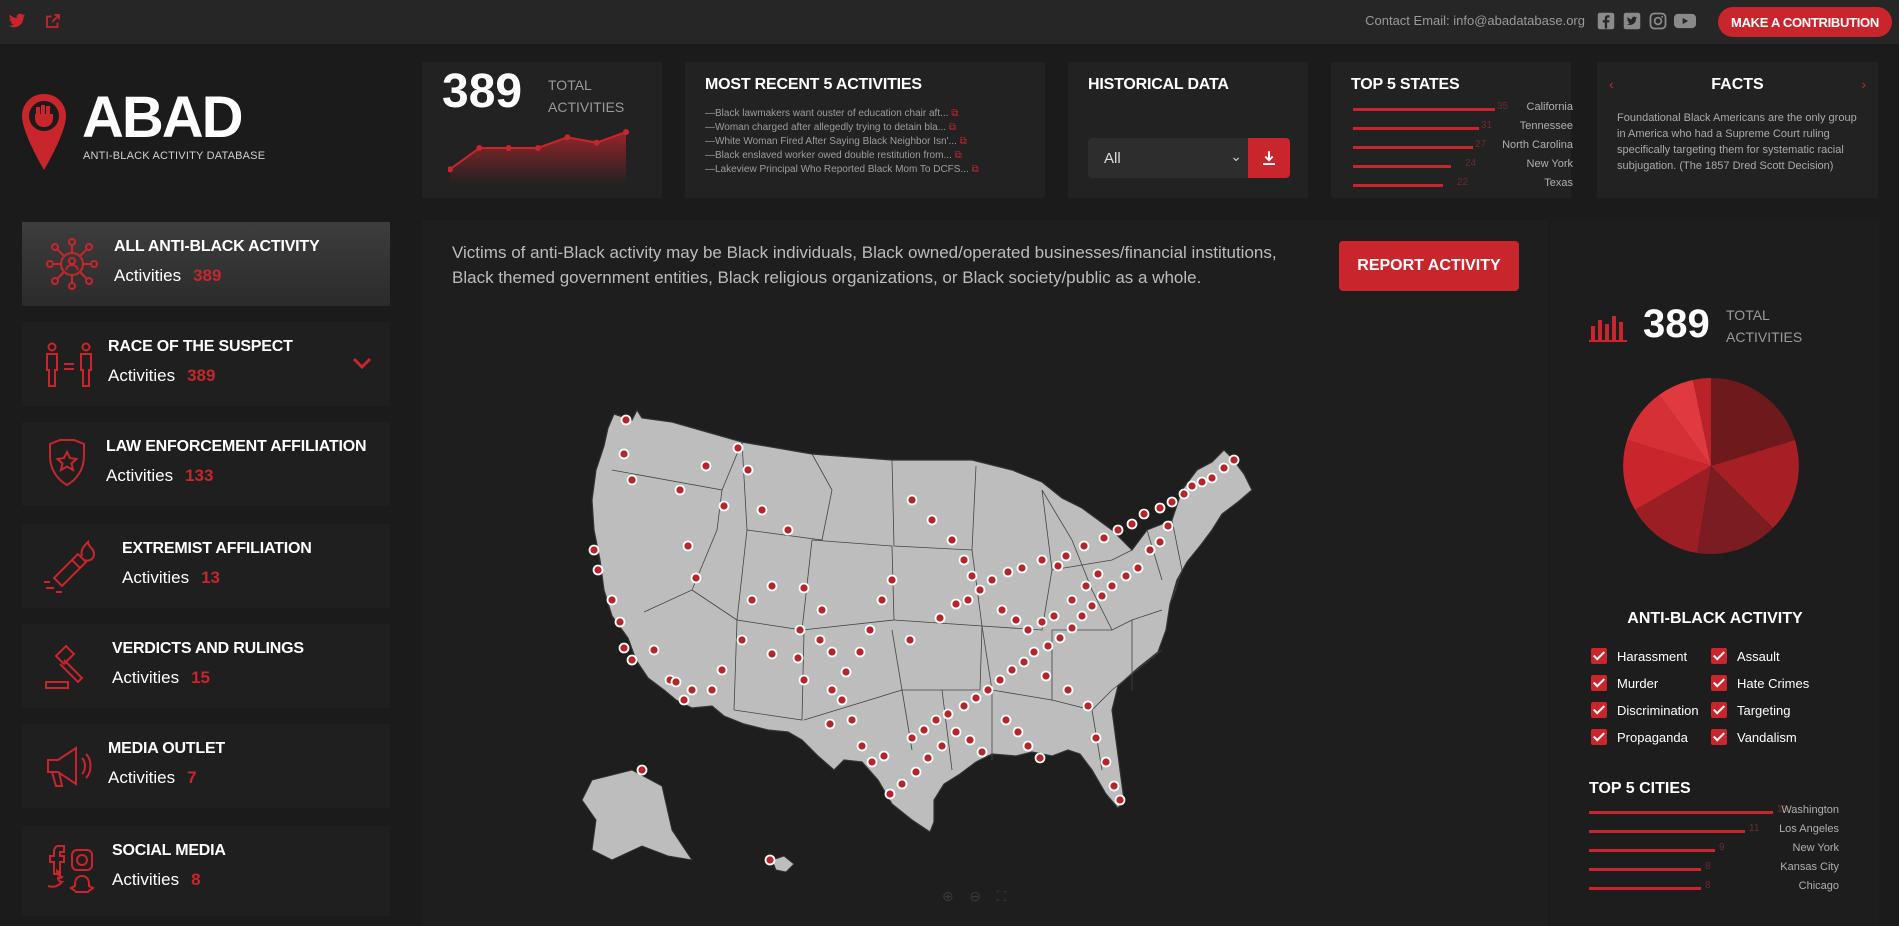 This screenshot has width=1899, height=926. What do you see at coordinates (1463, 107) in the screenshot?
I see `state-row: 35 California` at bounding box center [1463, 107].